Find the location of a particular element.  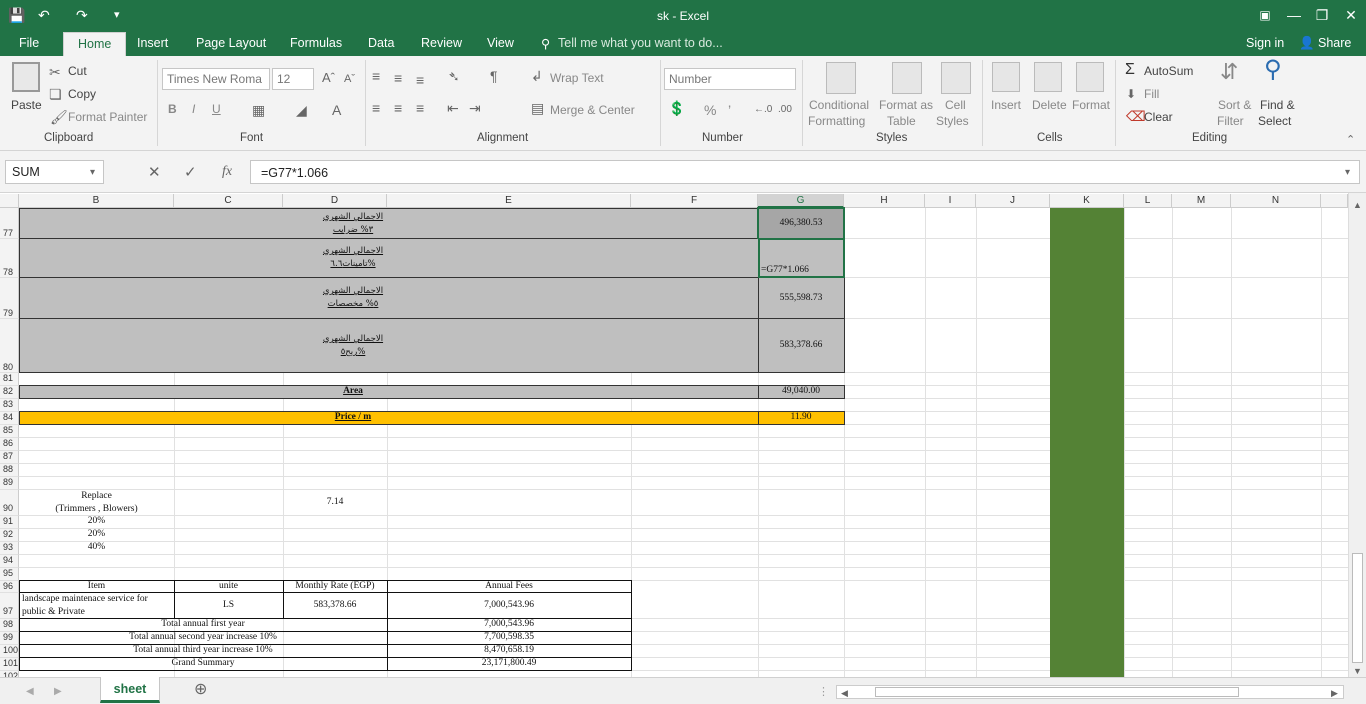

accounting-icon: 💲 is located at coordinates (676, 108).